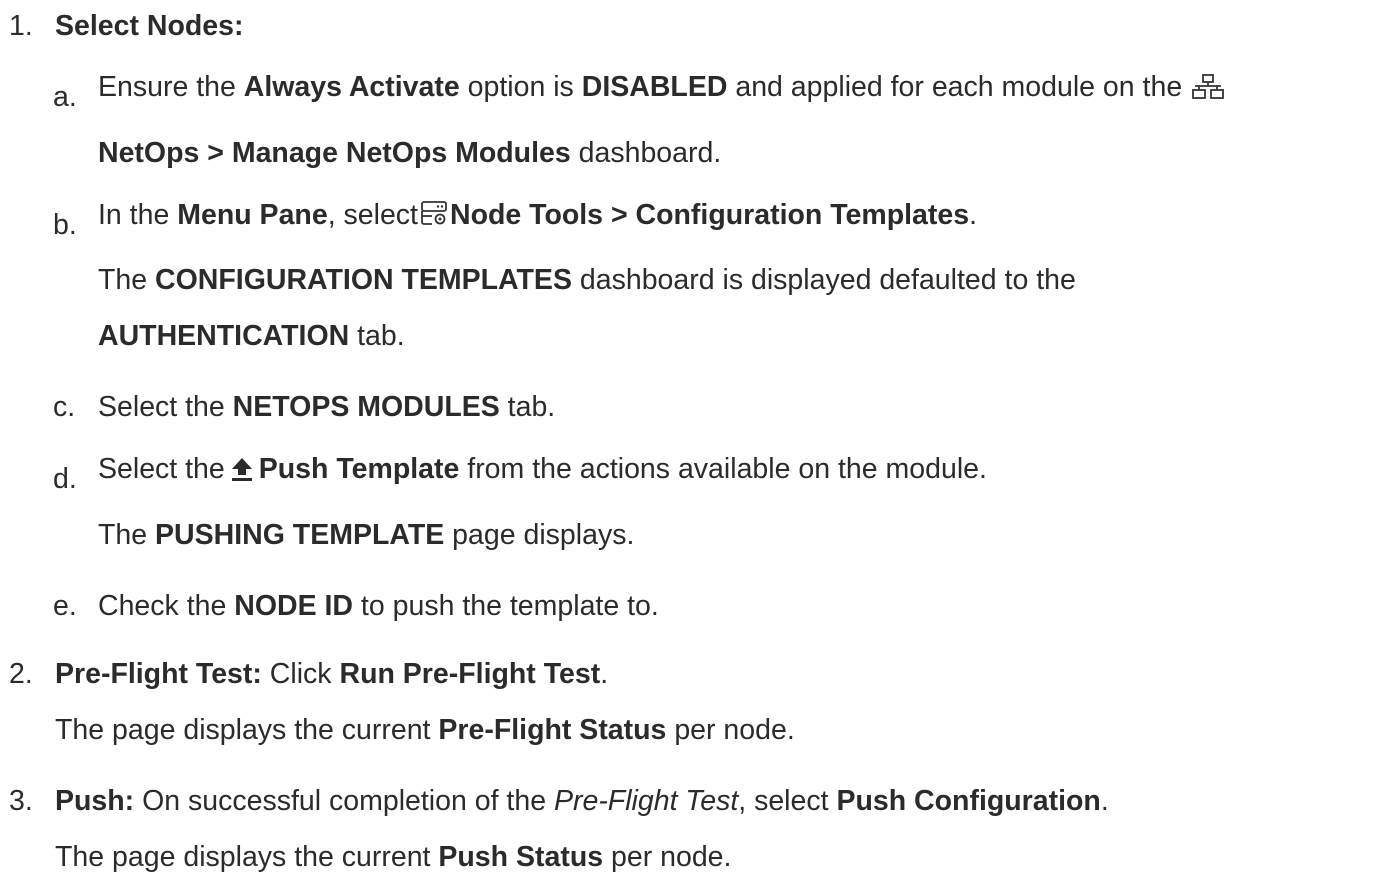 This screenshot has height=874, width=1395. I want to click on substep-c-line1: Select the NETOPS MODULES tab., so click(326, 407).